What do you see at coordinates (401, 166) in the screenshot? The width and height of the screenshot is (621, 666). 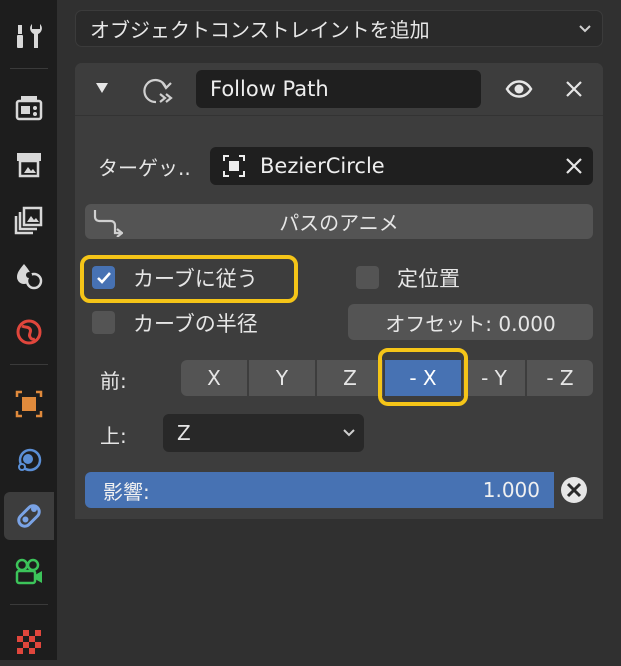 I see `target-field: BezierCircle` at bounding box center [401, 166].